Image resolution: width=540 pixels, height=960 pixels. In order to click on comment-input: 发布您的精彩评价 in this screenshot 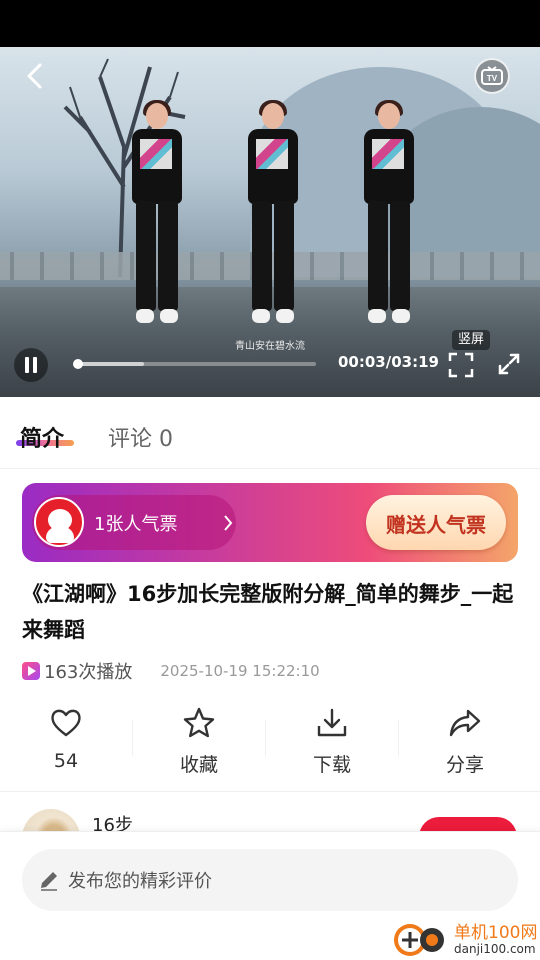, I will do `click(270, 880)`.